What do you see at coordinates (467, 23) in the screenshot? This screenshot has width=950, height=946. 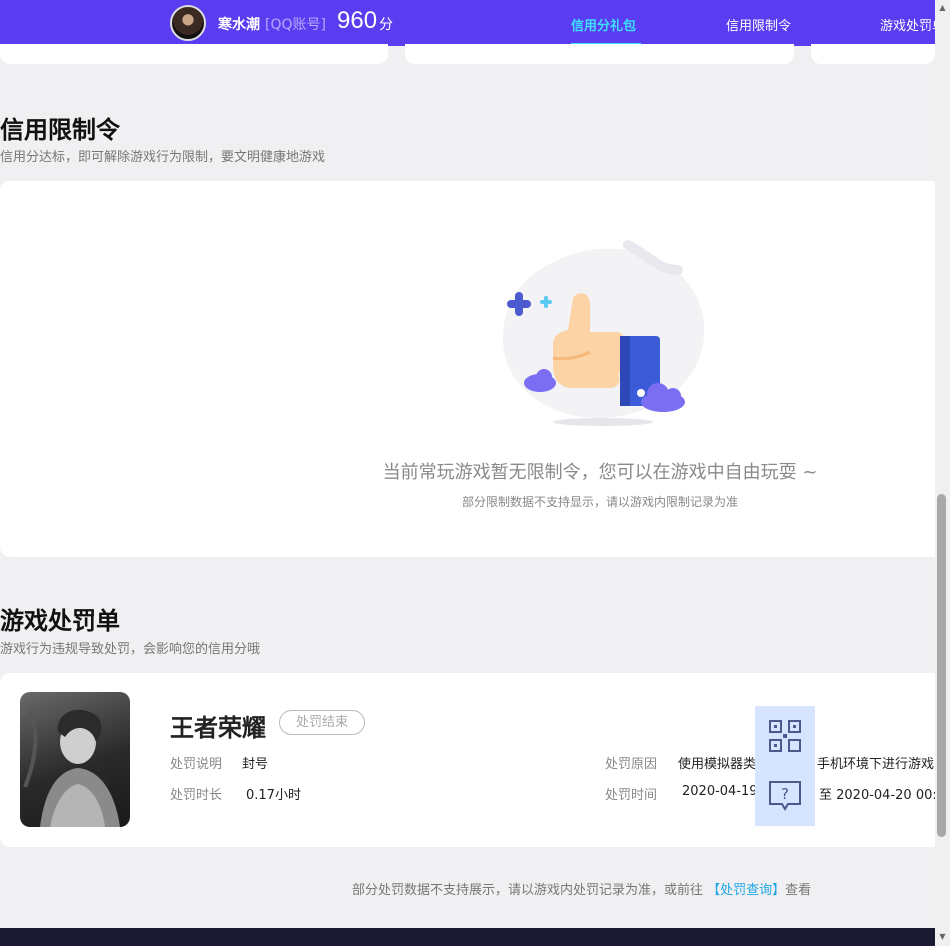 I see `top-nav-bar` at bounding box center [467, 23].